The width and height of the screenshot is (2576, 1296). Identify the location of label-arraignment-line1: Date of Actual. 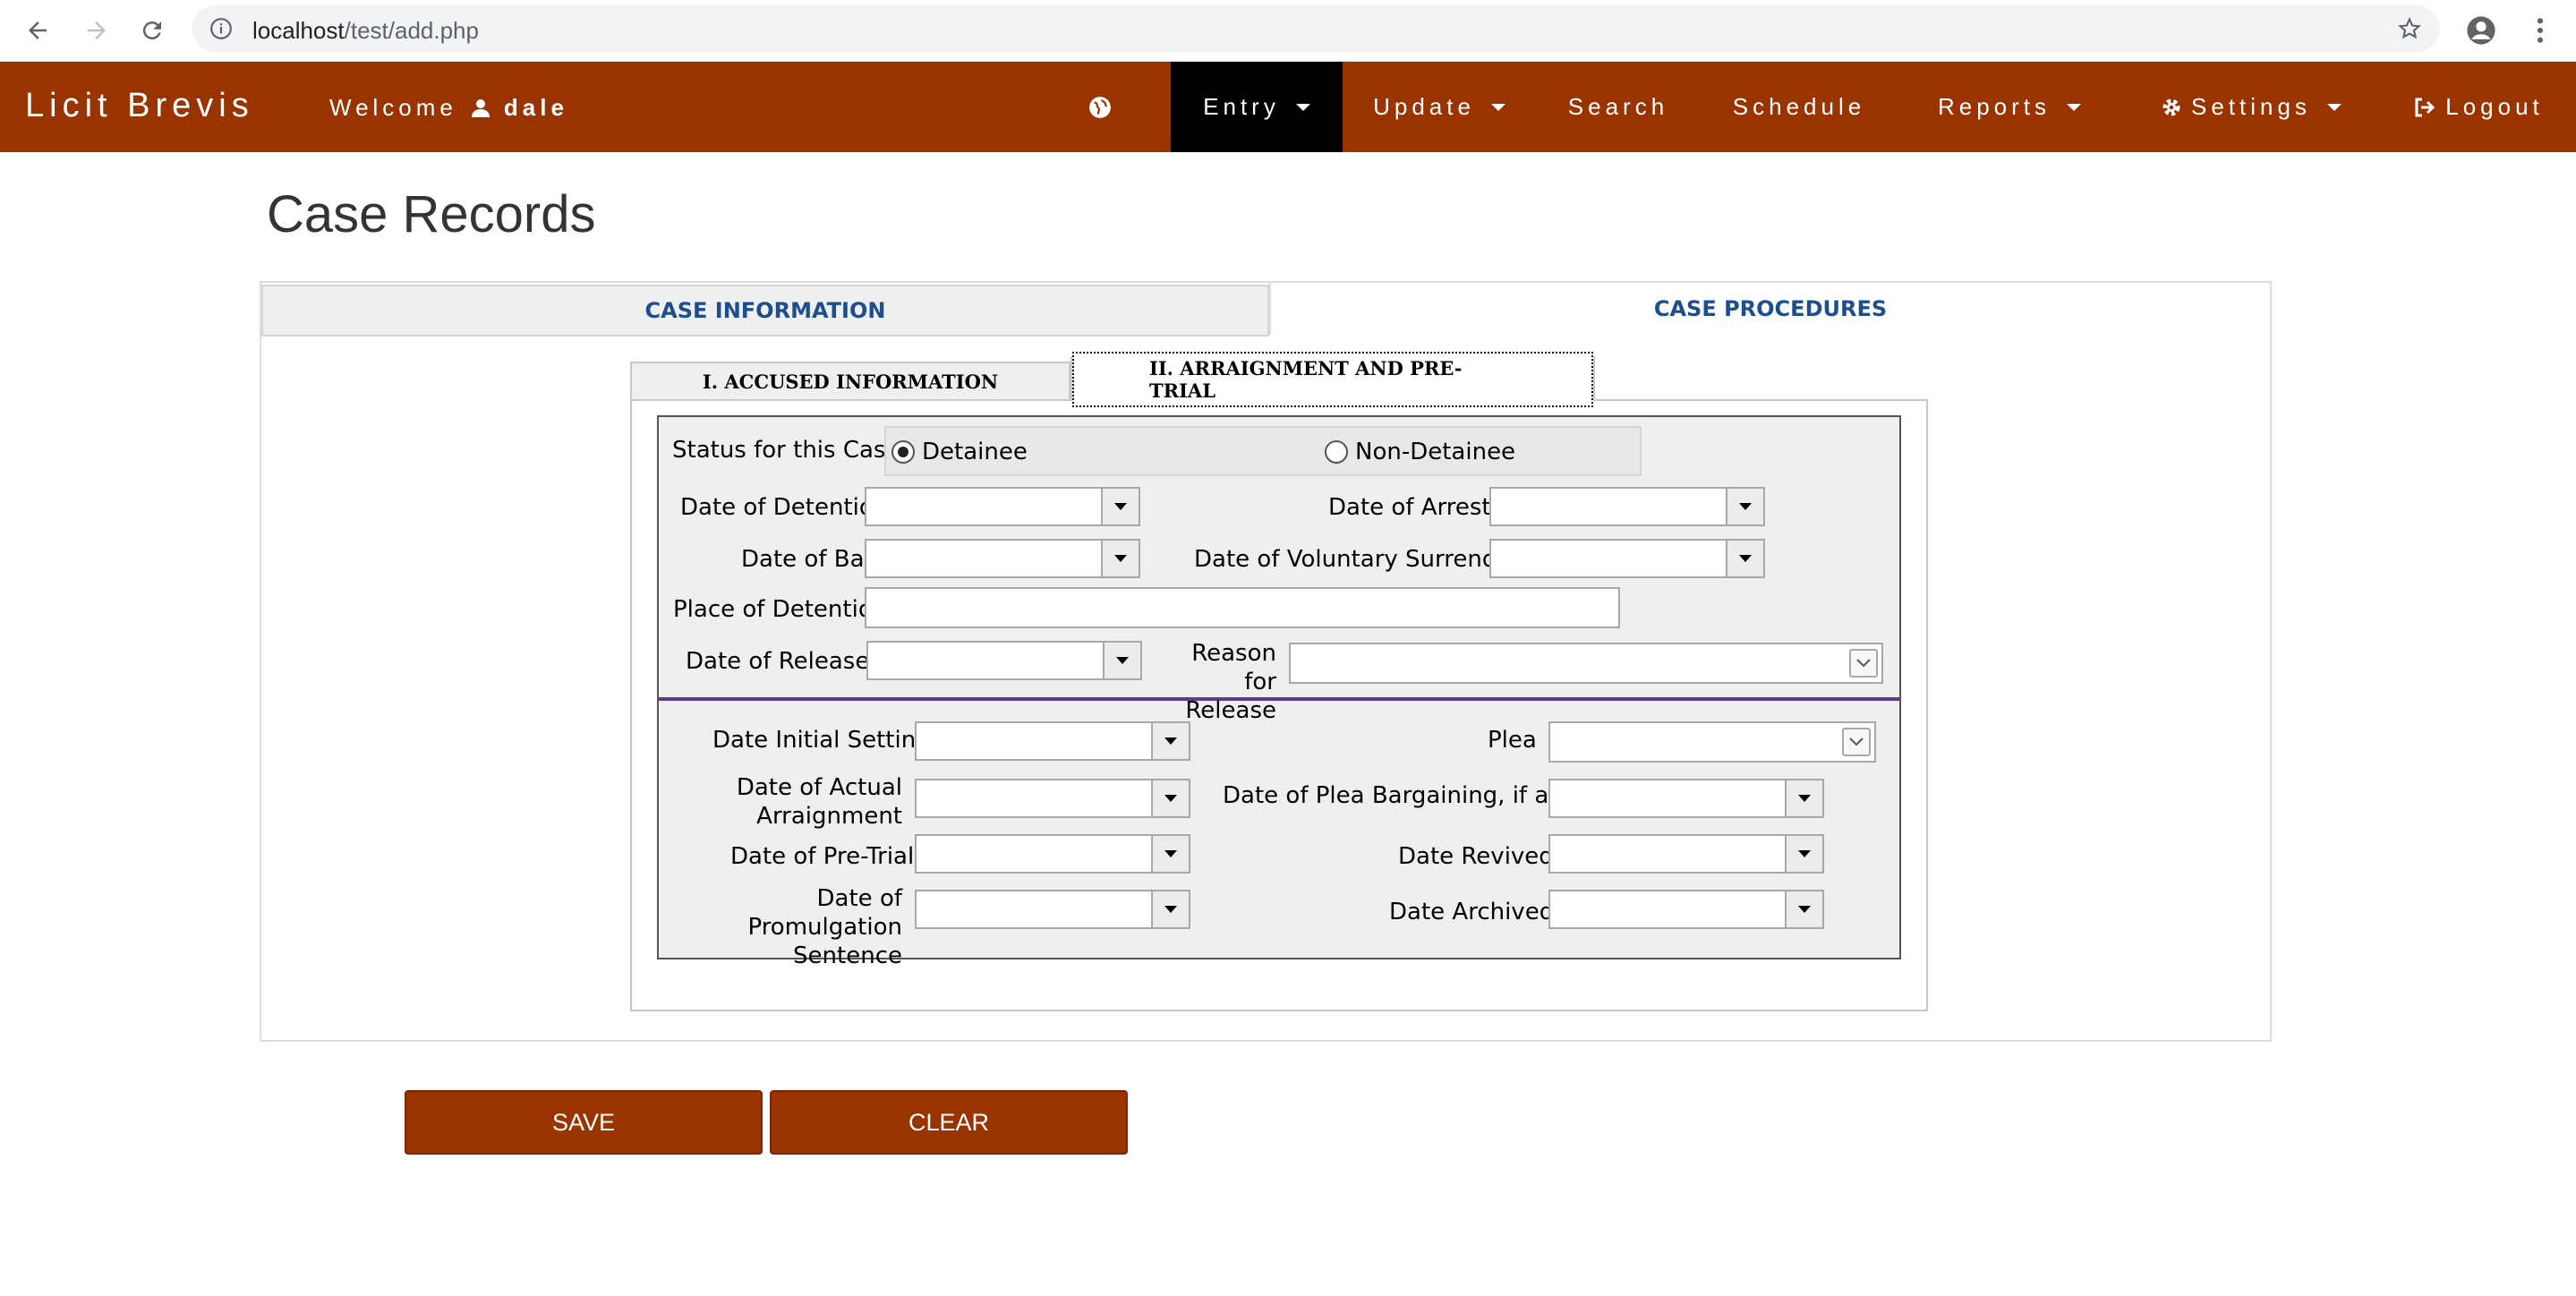
(819, 788).